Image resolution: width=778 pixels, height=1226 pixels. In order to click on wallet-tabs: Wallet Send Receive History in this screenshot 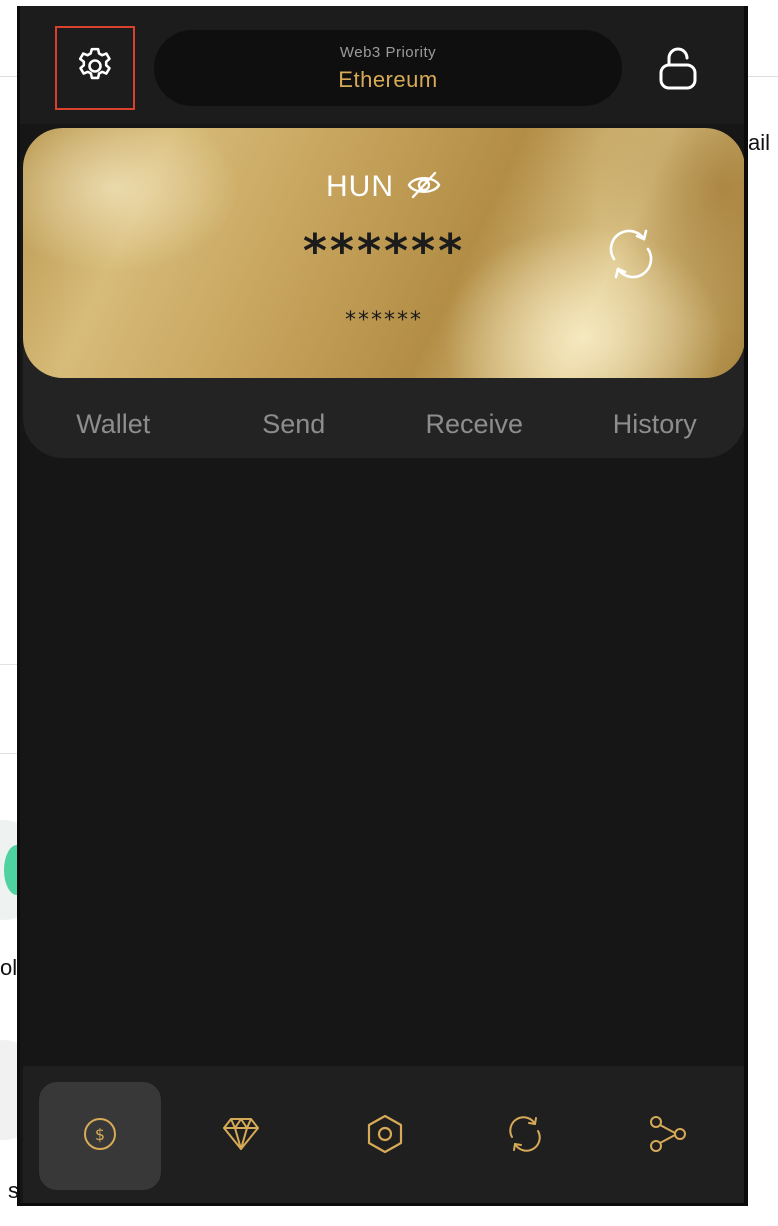, I will do `click(384, 424)`.